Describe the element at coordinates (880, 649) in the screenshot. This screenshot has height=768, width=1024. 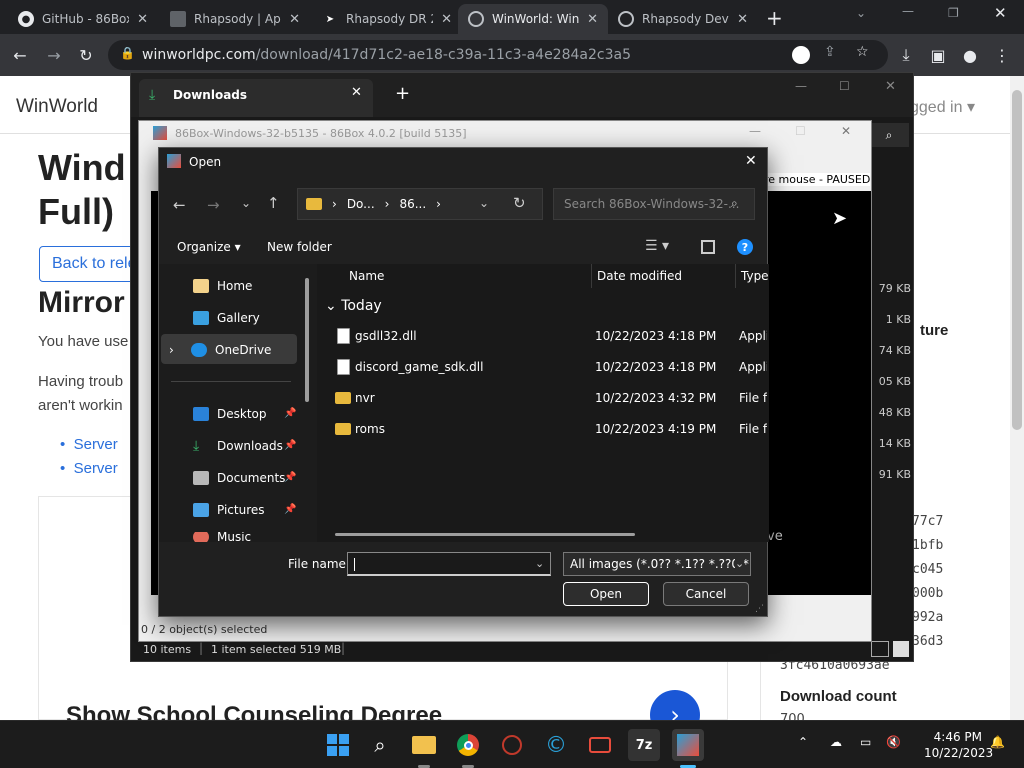
I see `details-view-icon` at that location.